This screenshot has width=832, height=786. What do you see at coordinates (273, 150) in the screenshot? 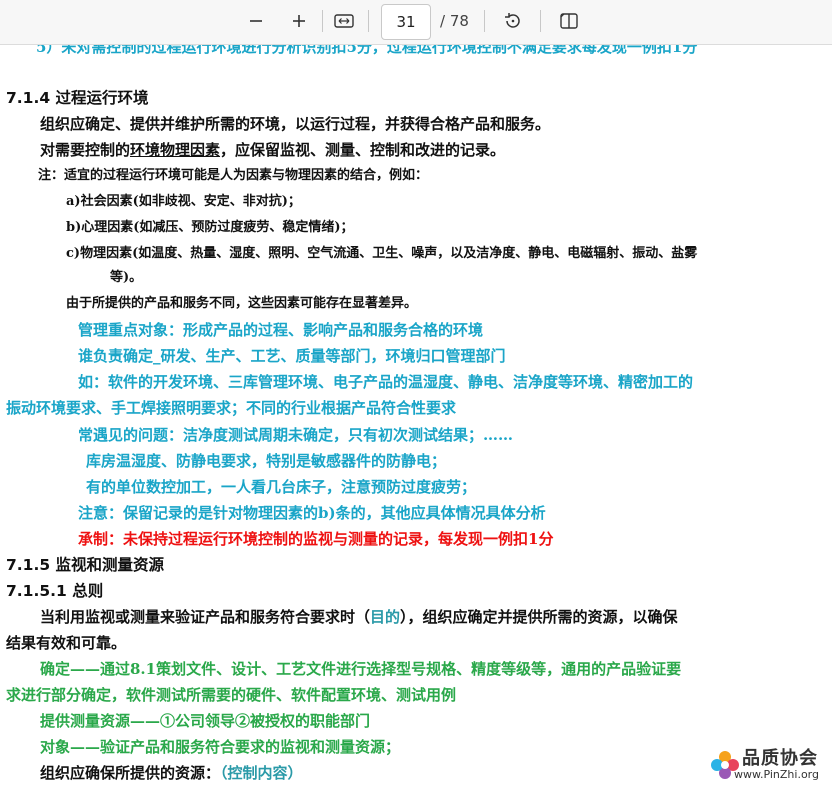
I see `paragraph: 对需要控制的环境物理因素，应保留监视、测量、控制和改进的记录。` at bounding box center [273, 150].